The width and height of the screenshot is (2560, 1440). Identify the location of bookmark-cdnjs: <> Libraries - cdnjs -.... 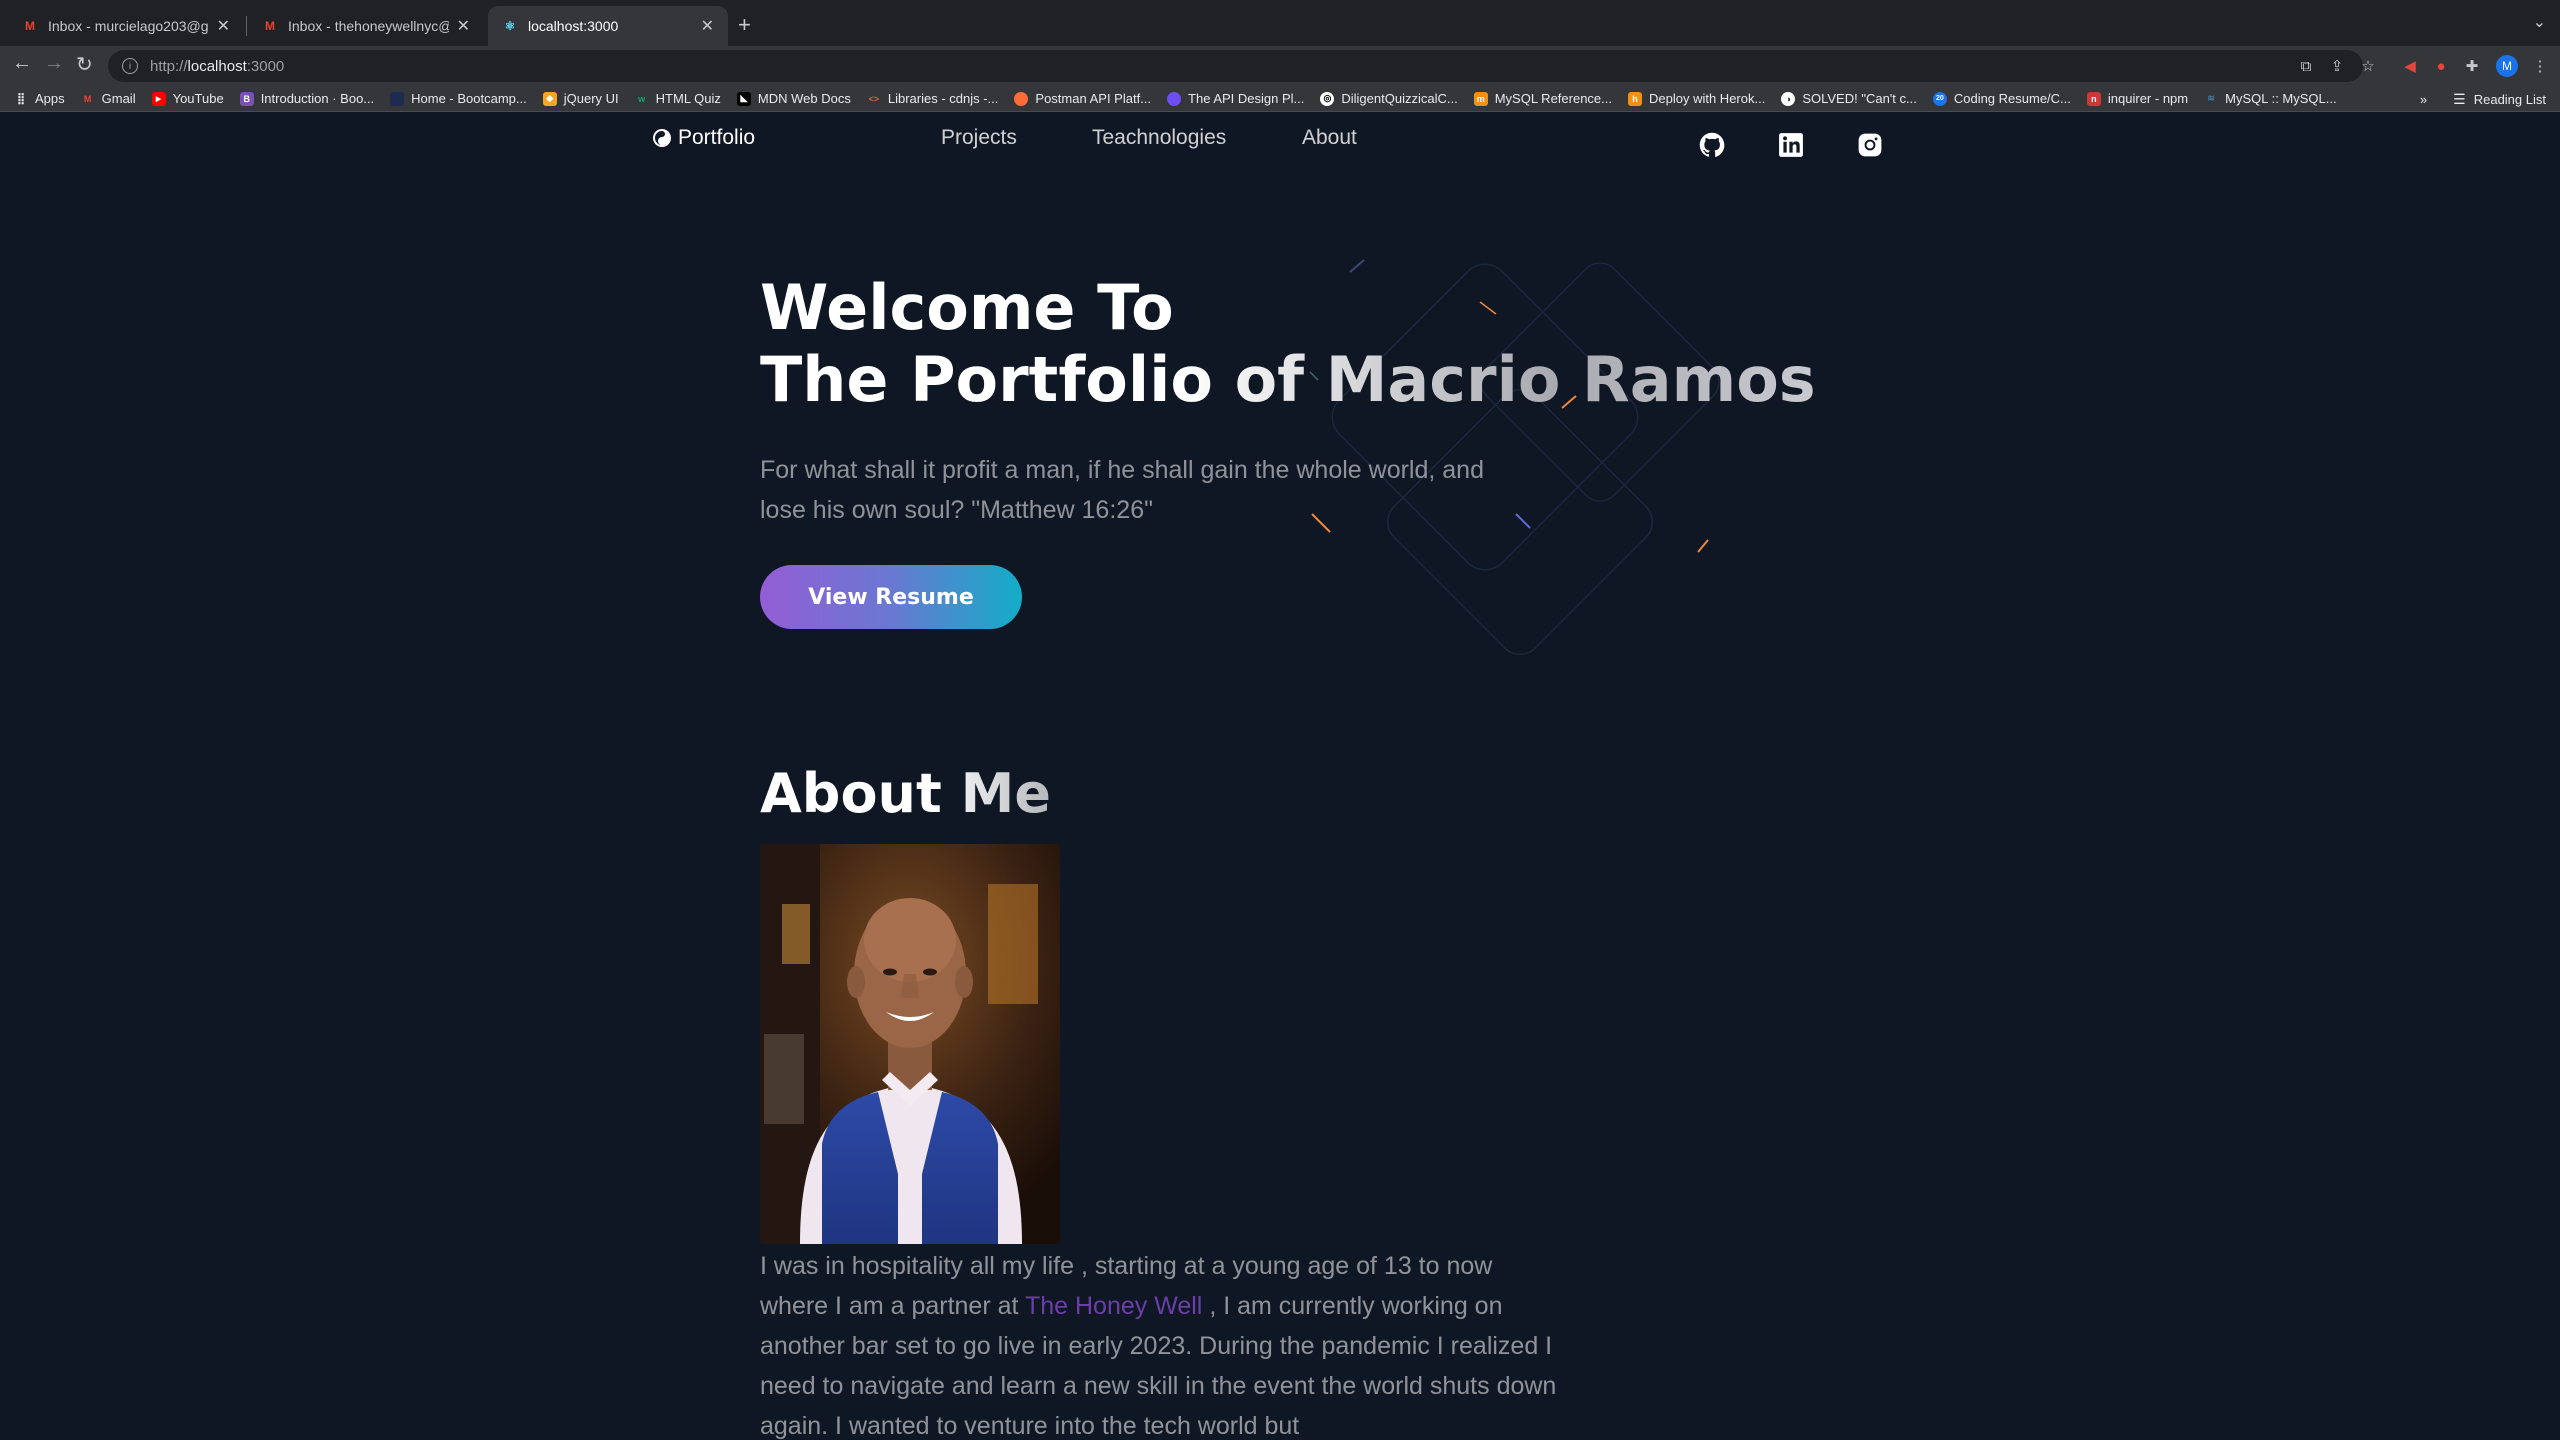
(933, 98).